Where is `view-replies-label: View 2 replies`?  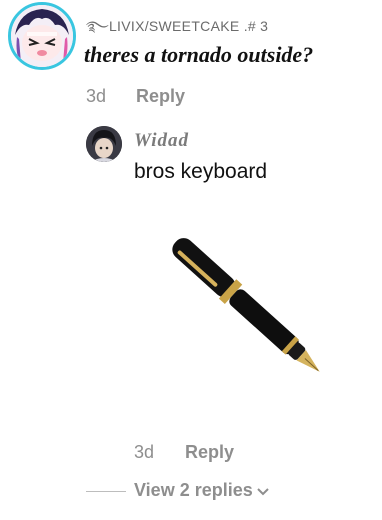
view-replies-label: View 2 replies is located at coordinates (193, 490).